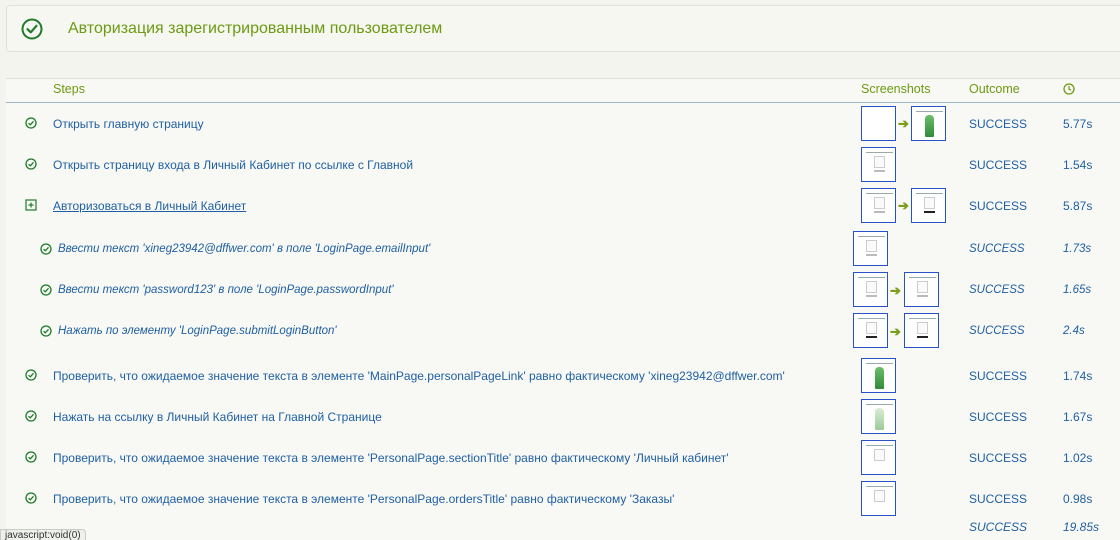 This screenshot has height=540, width=1120. Describe the element at coordinates (1078, 417) in the screenshot. I see `step-duration: 1.67s` at that location.